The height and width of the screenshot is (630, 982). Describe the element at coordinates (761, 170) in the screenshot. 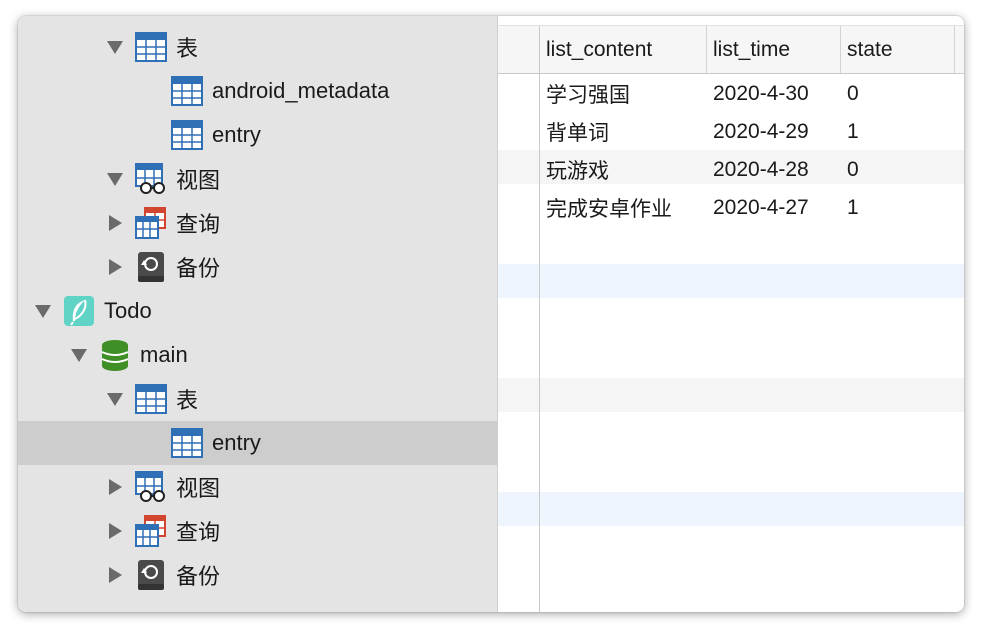

I see `cell-list-time: 2020-4-28` at that location.